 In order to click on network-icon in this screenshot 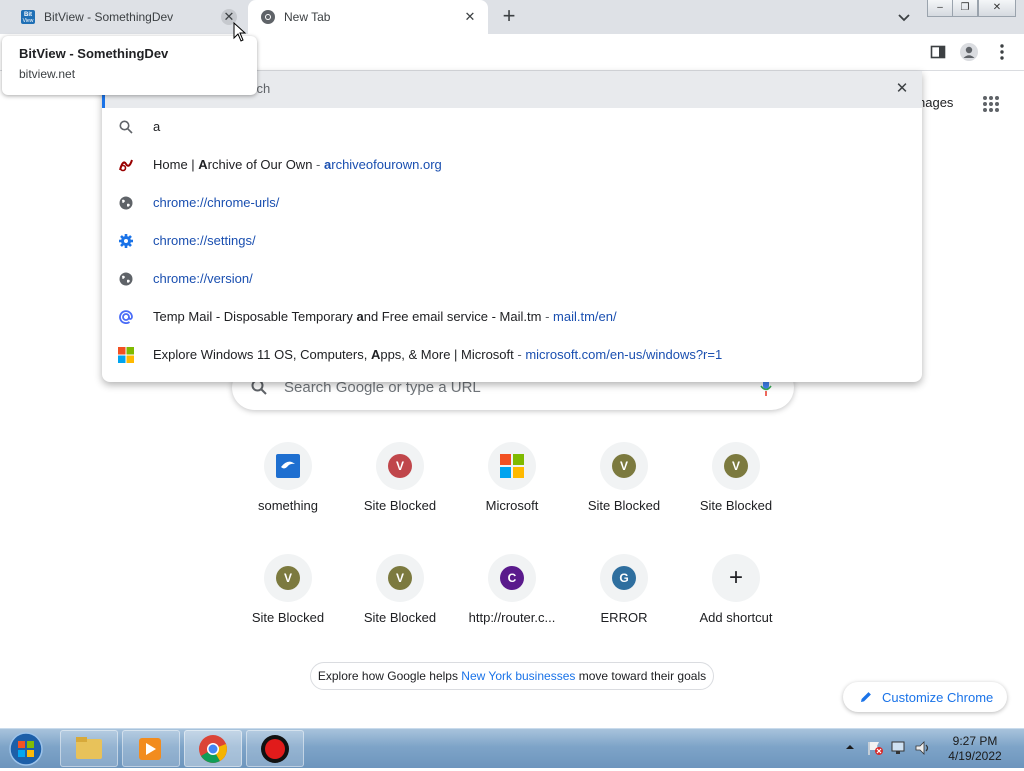, I will do `click(899, 748)`.